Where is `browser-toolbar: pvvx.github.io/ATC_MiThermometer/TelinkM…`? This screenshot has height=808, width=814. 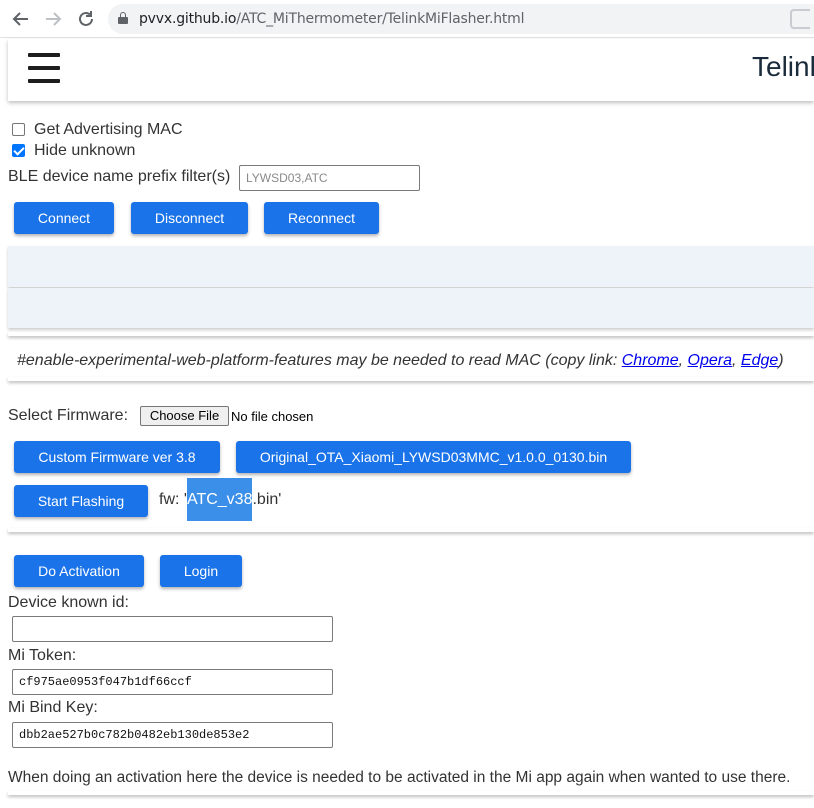 browser-toolbar: pvvx.github.io/ATC_MiThermometer/TelinkM… is located at coordinates (407, 19).